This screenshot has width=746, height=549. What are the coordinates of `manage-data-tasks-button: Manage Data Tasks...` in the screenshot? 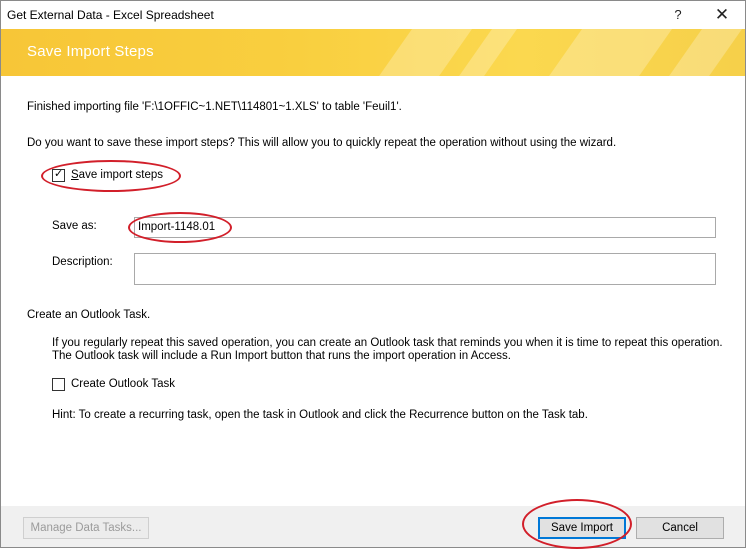 It's located at (86, 528).